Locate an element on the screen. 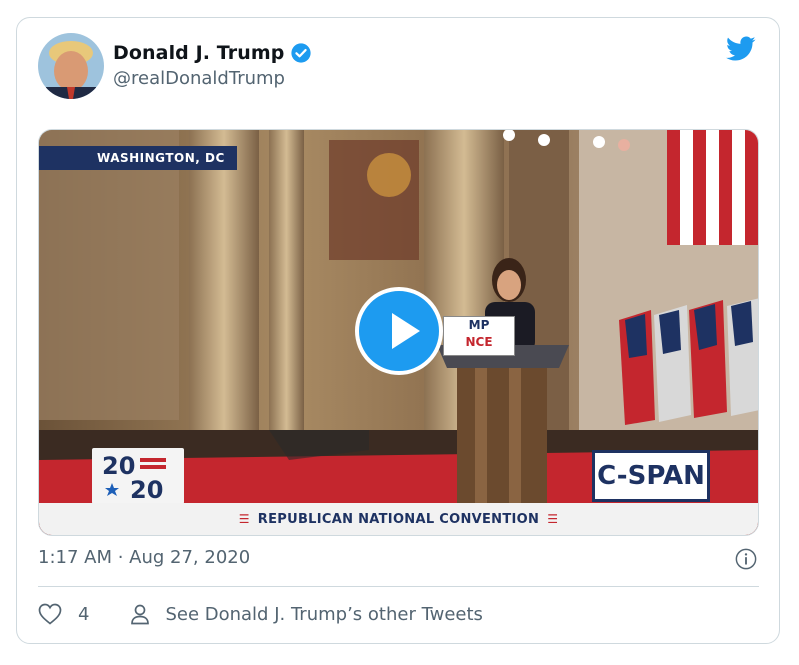  location-badge: WASHINGTON, DC is located at coordinates (138, 158).